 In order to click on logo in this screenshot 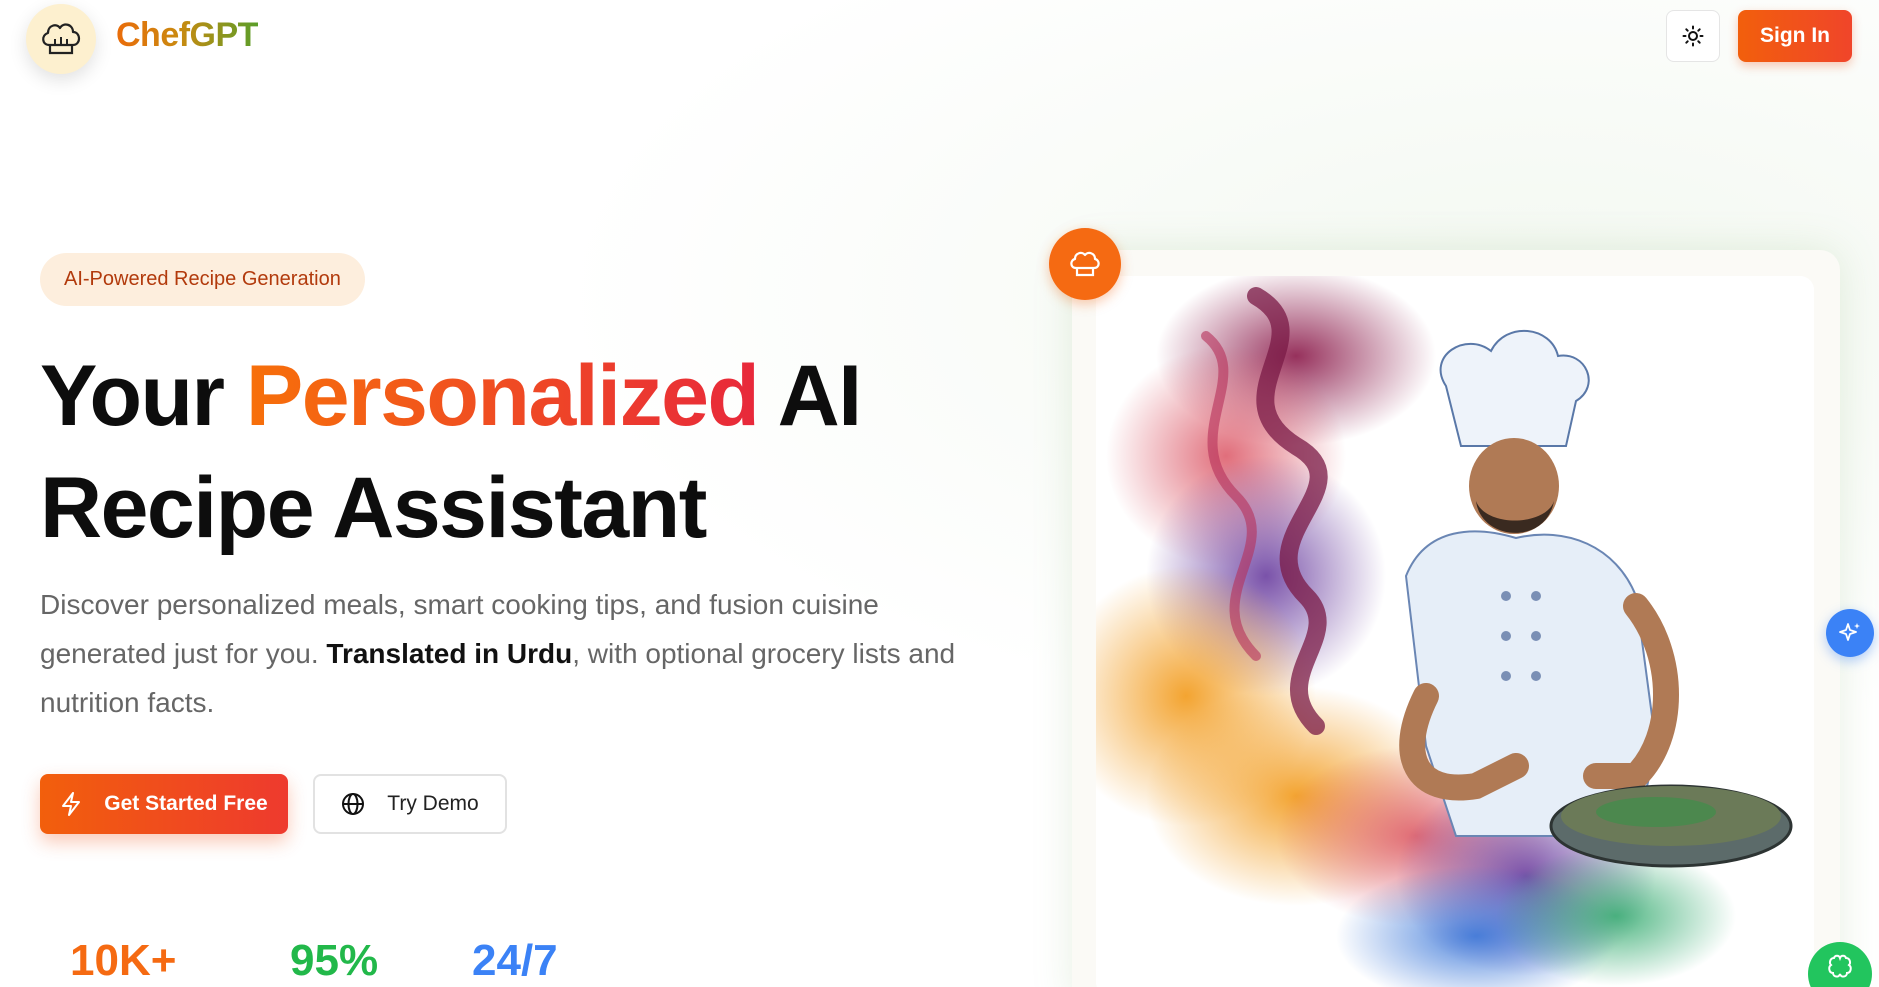, I will do `click(61, 39)`.